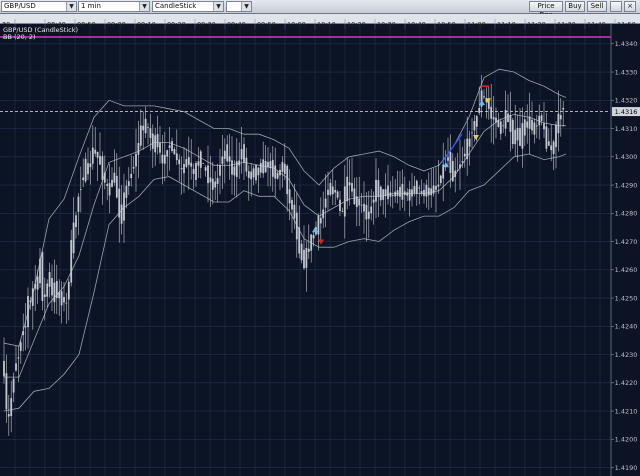  I want to click on close-icon: ×, so click(630, 6).